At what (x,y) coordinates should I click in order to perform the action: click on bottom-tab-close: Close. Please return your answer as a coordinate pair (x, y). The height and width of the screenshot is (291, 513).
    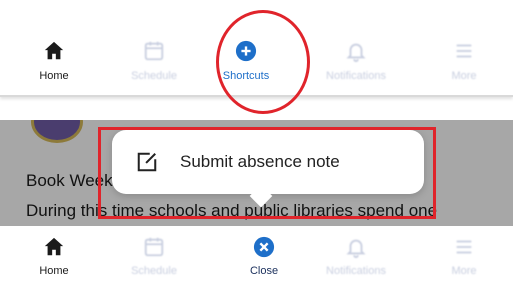
    Looking at the image, I should click on (264, 256).